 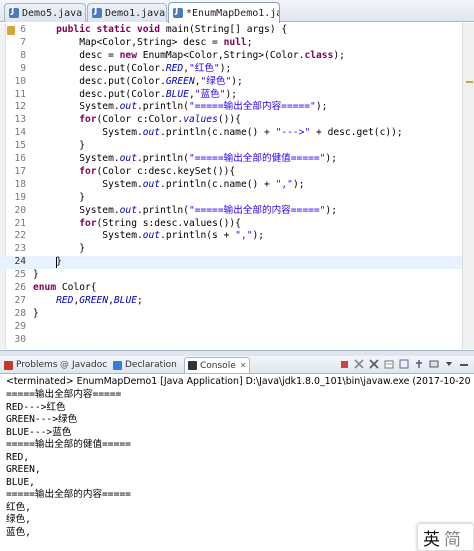 I want to click on code-token: "--->", so click(x=293, y=133).